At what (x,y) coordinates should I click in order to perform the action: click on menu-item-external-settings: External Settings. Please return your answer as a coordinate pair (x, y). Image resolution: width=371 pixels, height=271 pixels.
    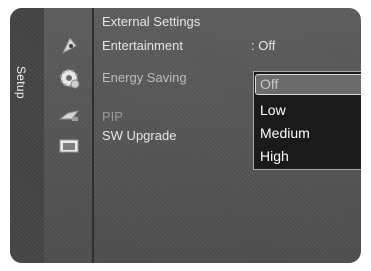
    Looking at the image, I should click on (151, 21).